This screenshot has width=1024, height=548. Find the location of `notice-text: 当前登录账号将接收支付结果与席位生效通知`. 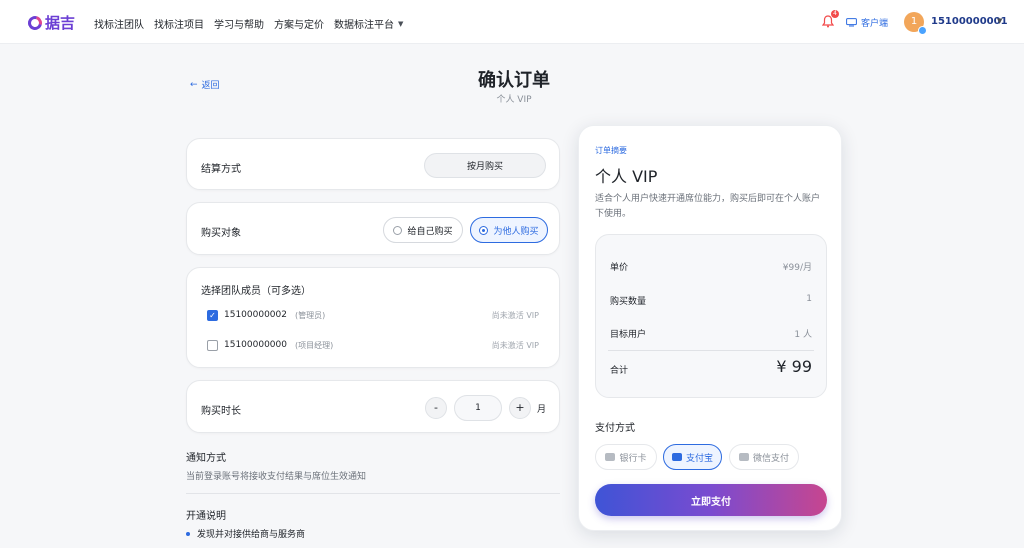

notice-text: 当前登录账号将接收支付结果与席位生效通知 is located at coordinates (276, 477).